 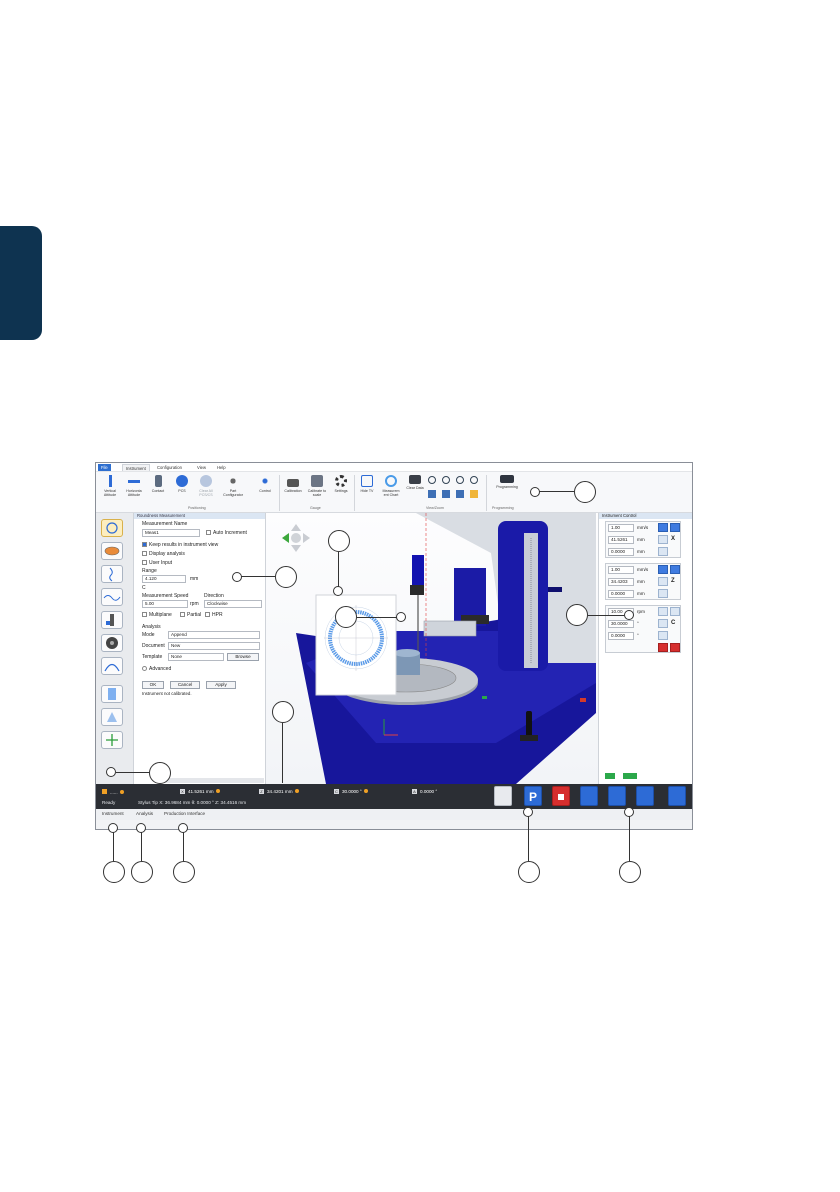 I want to click on measurement-chart-icon, so click(x=391, y=481).